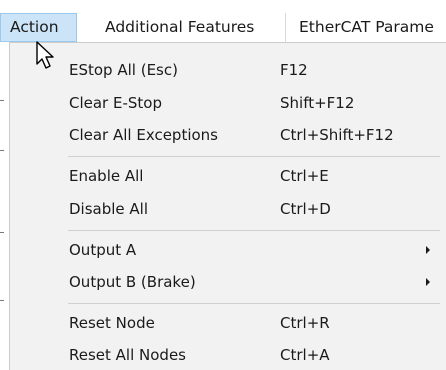 The image size is (446, 370). Describe the element at coordinates (305, 209) in the screenshot. I see `menu-item-shortcut: Ctrl+D` at that location.